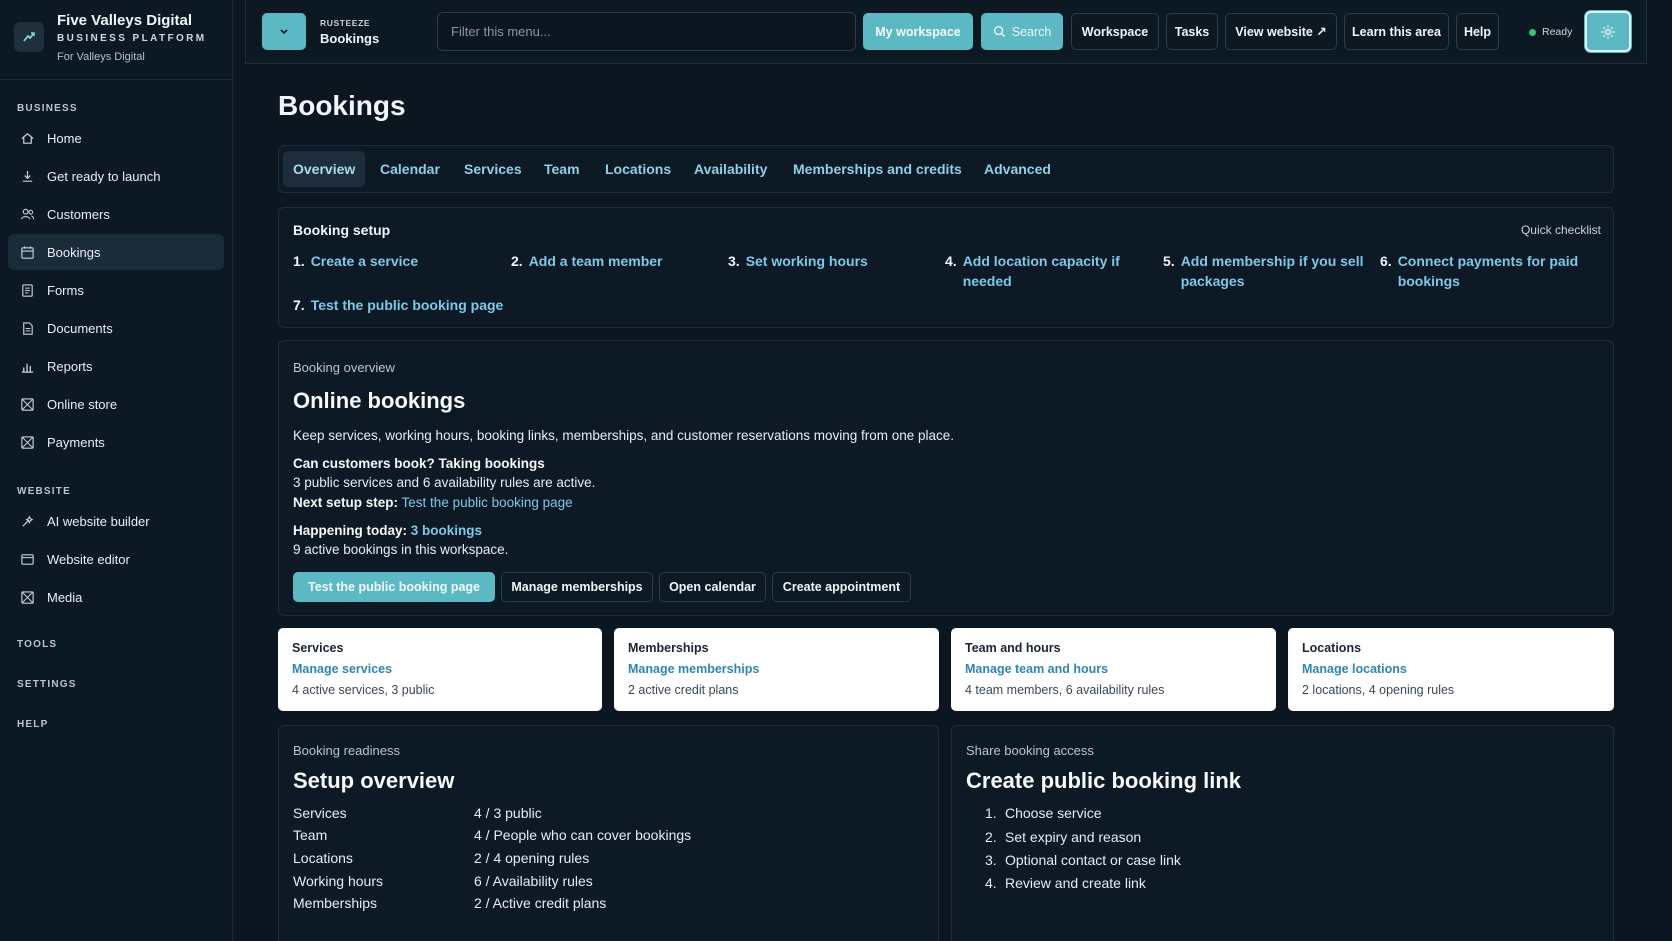 Image resolution: width=1672 pixels, height=941 pixels. Describe the element at coordinates (116, 214) in the screenshot. I see `sidebar-item-customers: Customers` at that location.